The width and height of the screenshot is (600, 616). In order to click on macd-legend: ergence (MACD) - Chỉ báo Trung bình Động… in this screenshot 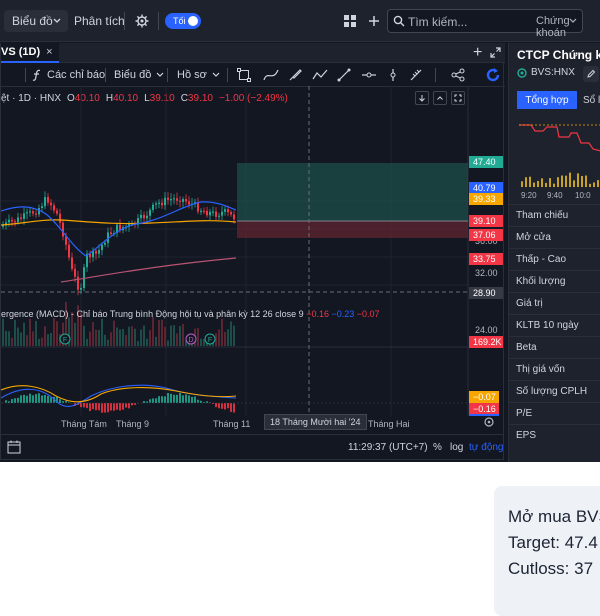, I will do `click(190, 314)`.